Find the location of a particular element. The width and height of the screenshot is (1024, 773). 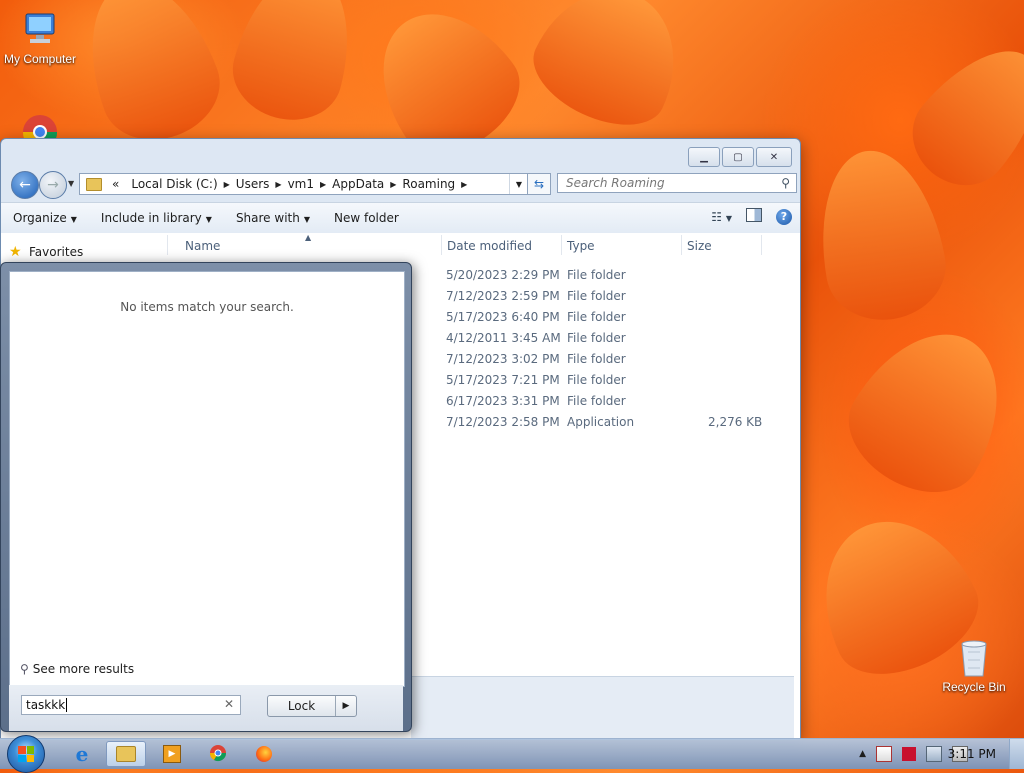

table-row: 5/17/2023 7:21 PM File folder is located at coordinates (606, 383).